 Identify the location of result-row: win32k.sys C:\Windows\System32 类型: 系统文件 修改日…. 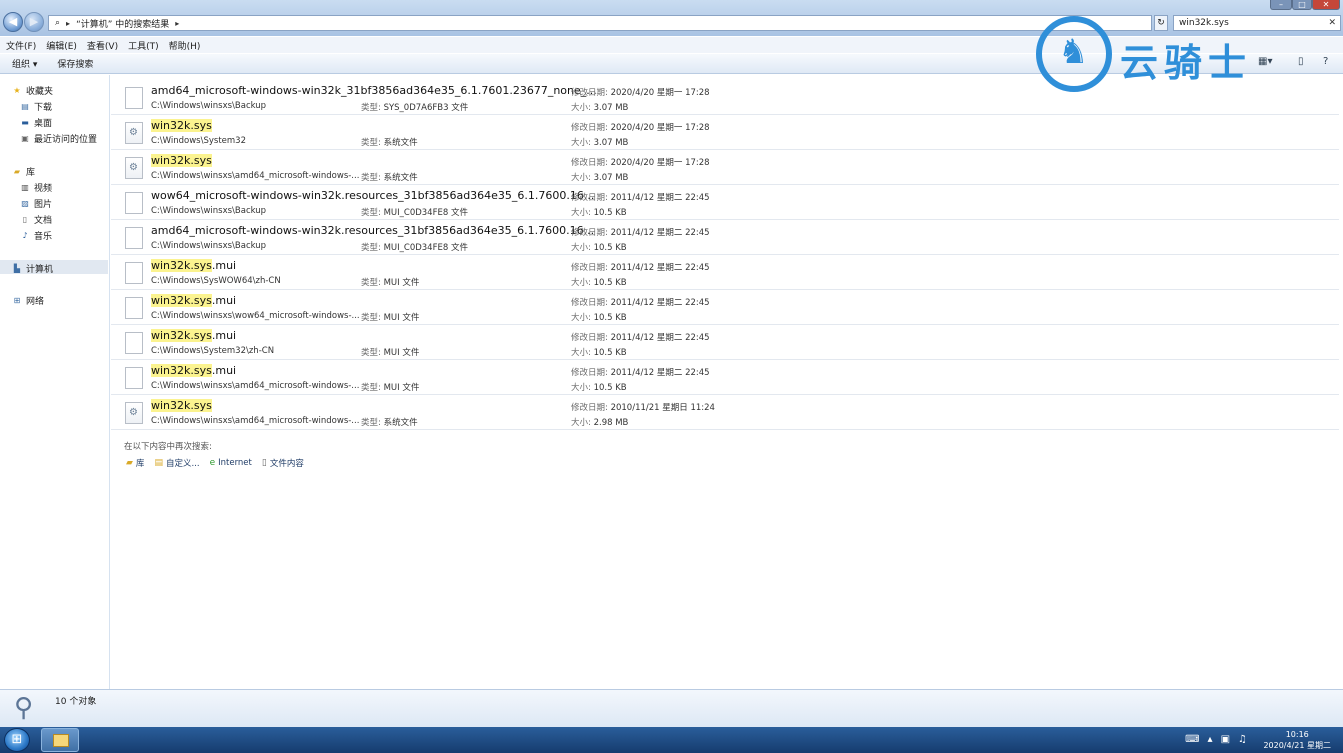
(725, 132).